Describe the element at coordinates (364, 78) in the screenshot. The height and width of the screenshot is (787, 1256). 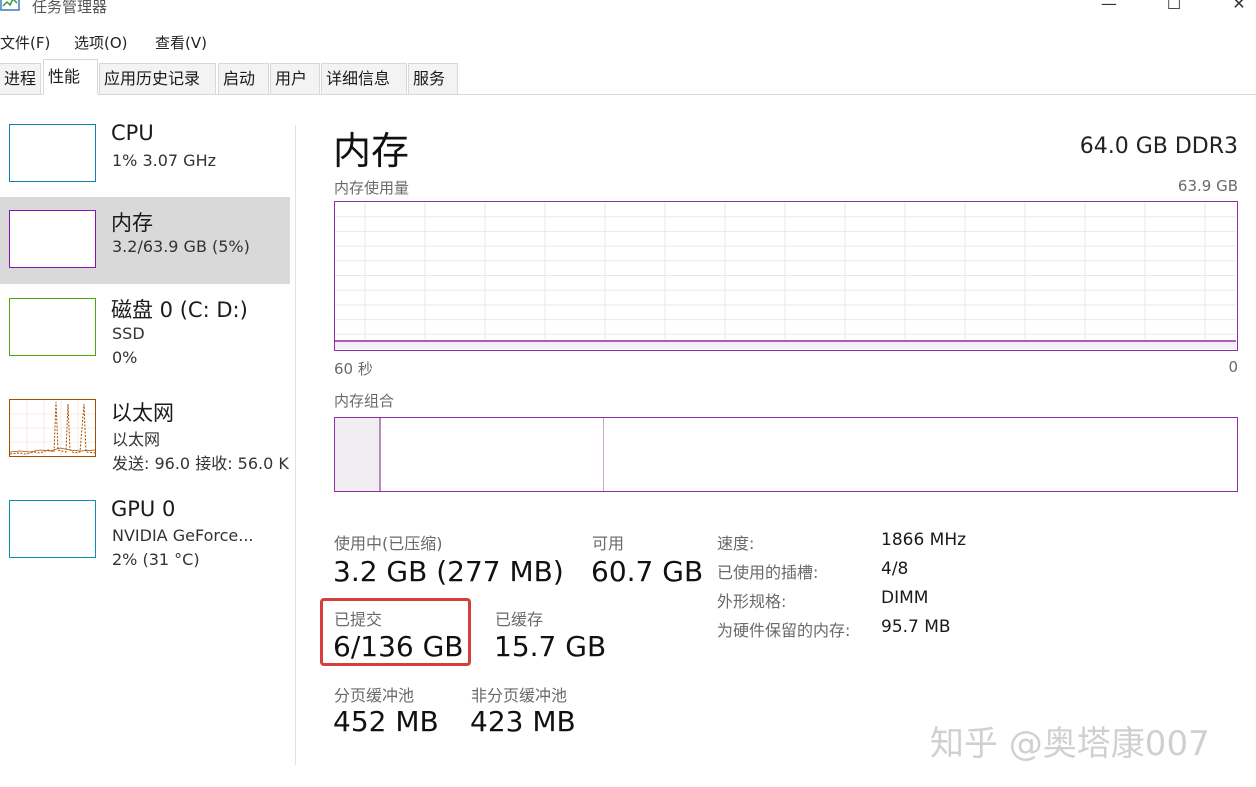
I see `tab-details: 详细信息` at that location.